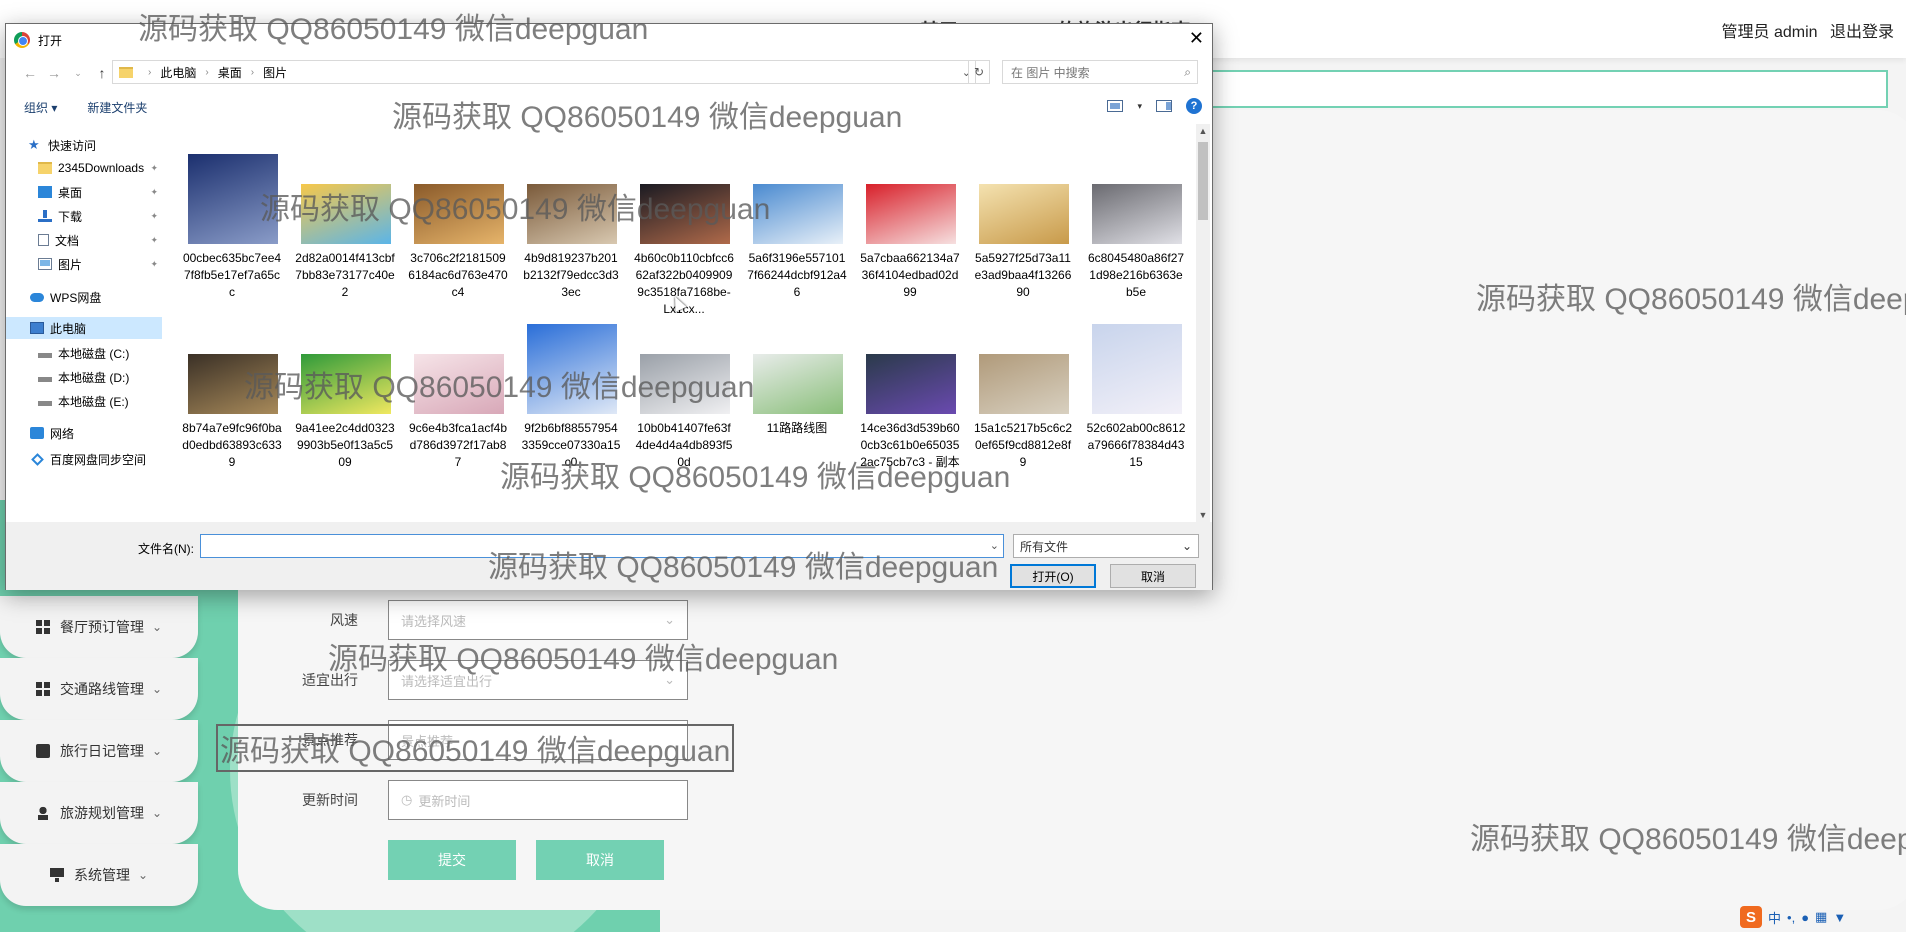 This screenshot has height=932, width=1906. What do you see at coordinates (84, 433) in the screenshot?
I see `nav-network: 网络` at bounding box center [84, 433].